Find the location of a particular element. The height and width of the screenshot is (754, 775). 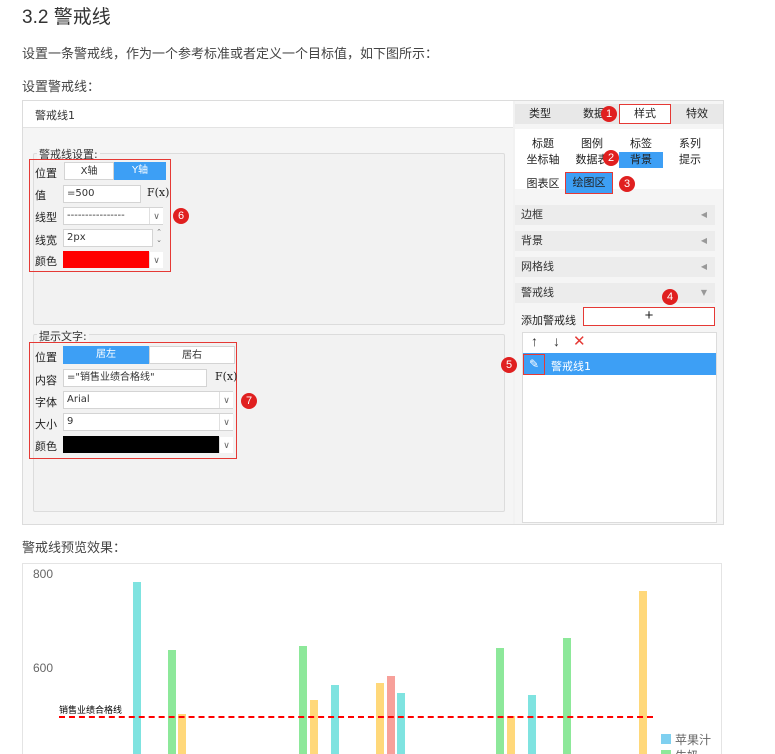

step-badge-7: 7 is located at coordinates (249, 401).